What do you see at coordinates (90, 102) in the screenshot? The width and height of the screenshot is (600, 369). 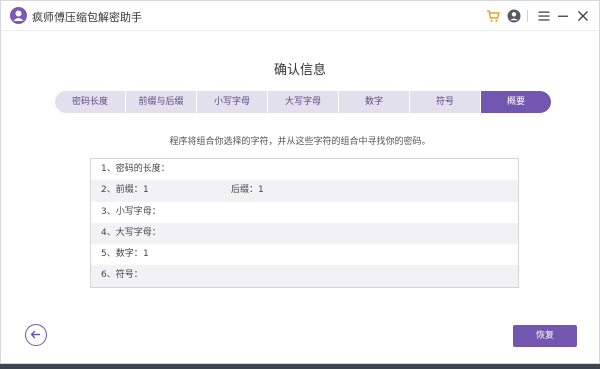 I see `step-password-length: 密码长度` at bounding box center [90, 102].